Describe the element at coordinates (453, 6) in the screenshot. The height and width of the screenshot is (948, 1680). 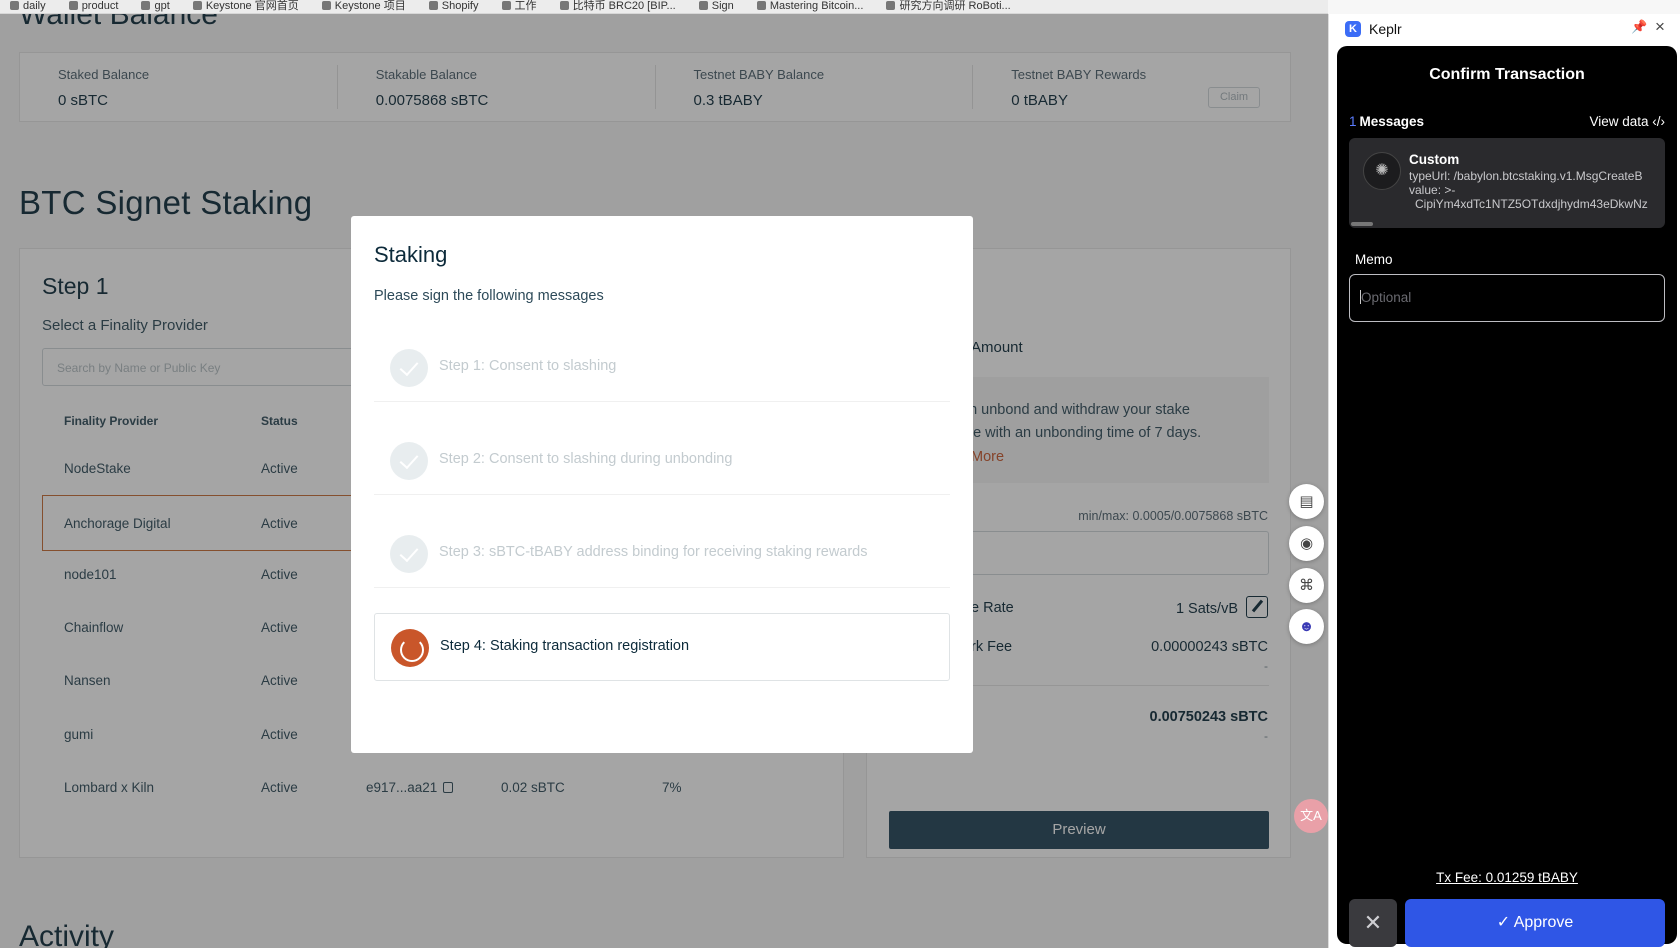
I see `bookmark-shopify: Shopify` at that location.